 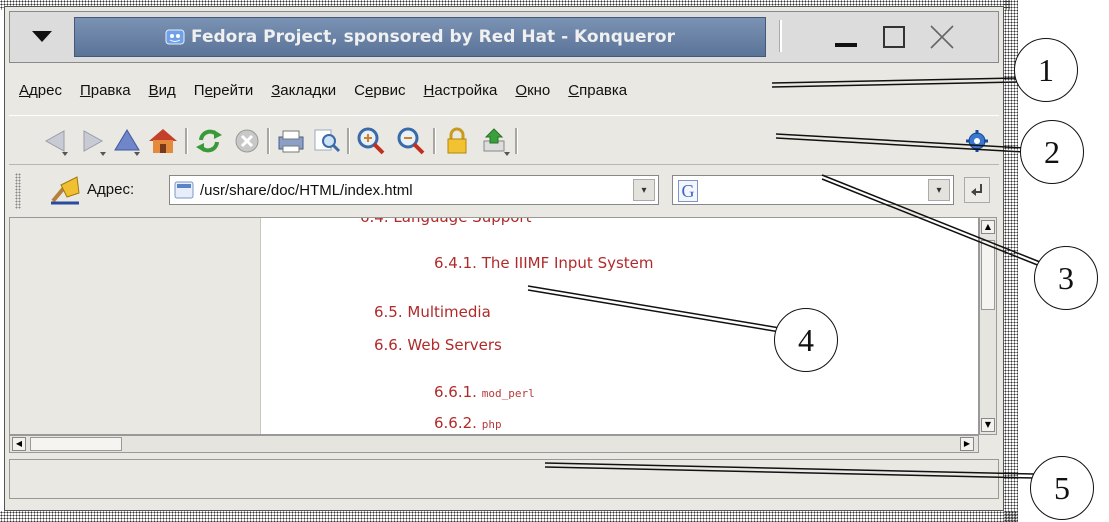 What do you see at coordinates (438, 345) in the screenshot?
I see `toc-link: 6.6. Web Servers` at bounding box center [438, 345].